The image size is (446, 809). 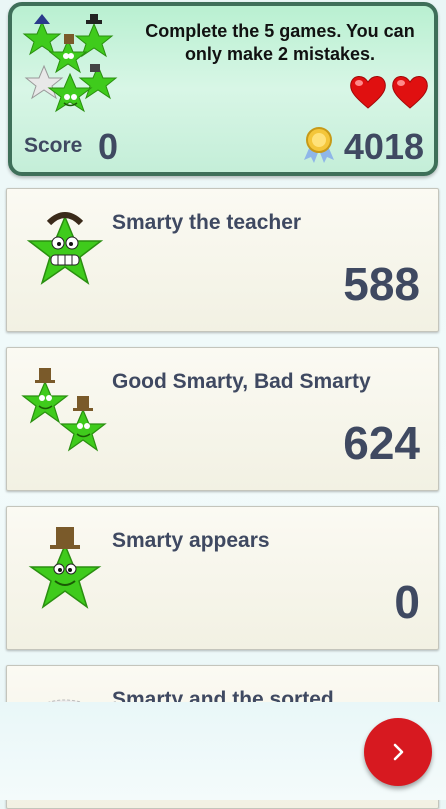 I want to click on next-button, so click(x=398, y=752).